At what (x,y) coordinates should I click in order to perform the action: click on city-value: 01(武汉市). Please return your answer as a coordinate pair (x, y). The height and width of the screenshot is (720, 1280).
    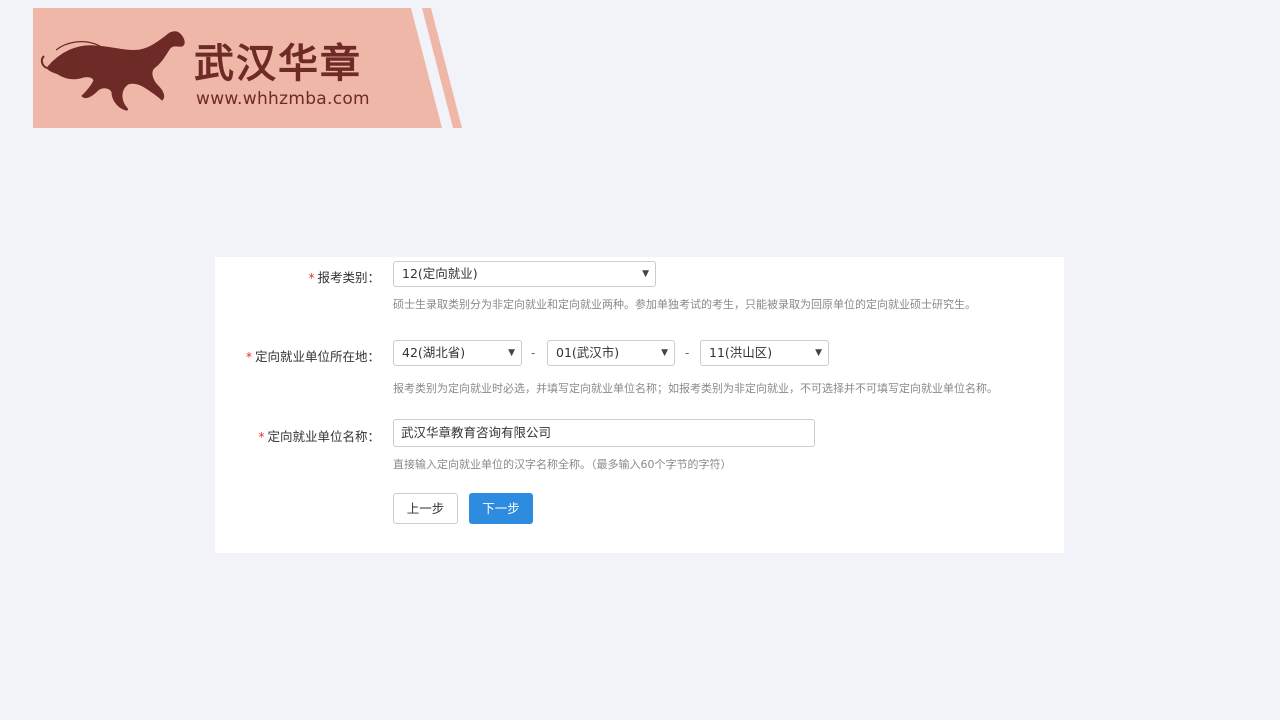
    Looking at the image, I should click on (588, 352).